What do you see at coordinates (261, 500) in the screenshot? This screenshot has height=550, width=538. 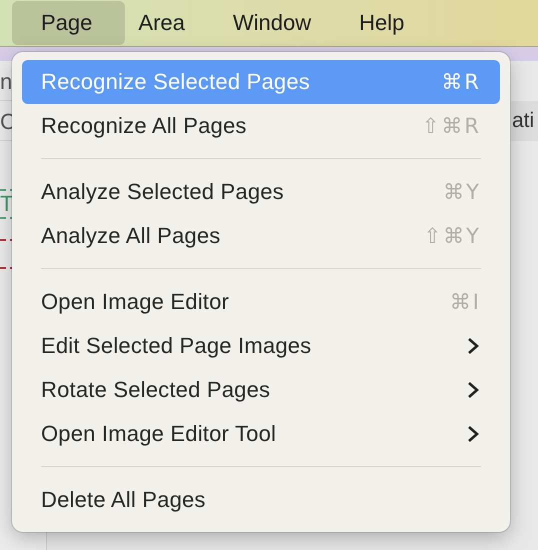 I see `menu-item: Delete All Pages` at bounding box center [261, 500].